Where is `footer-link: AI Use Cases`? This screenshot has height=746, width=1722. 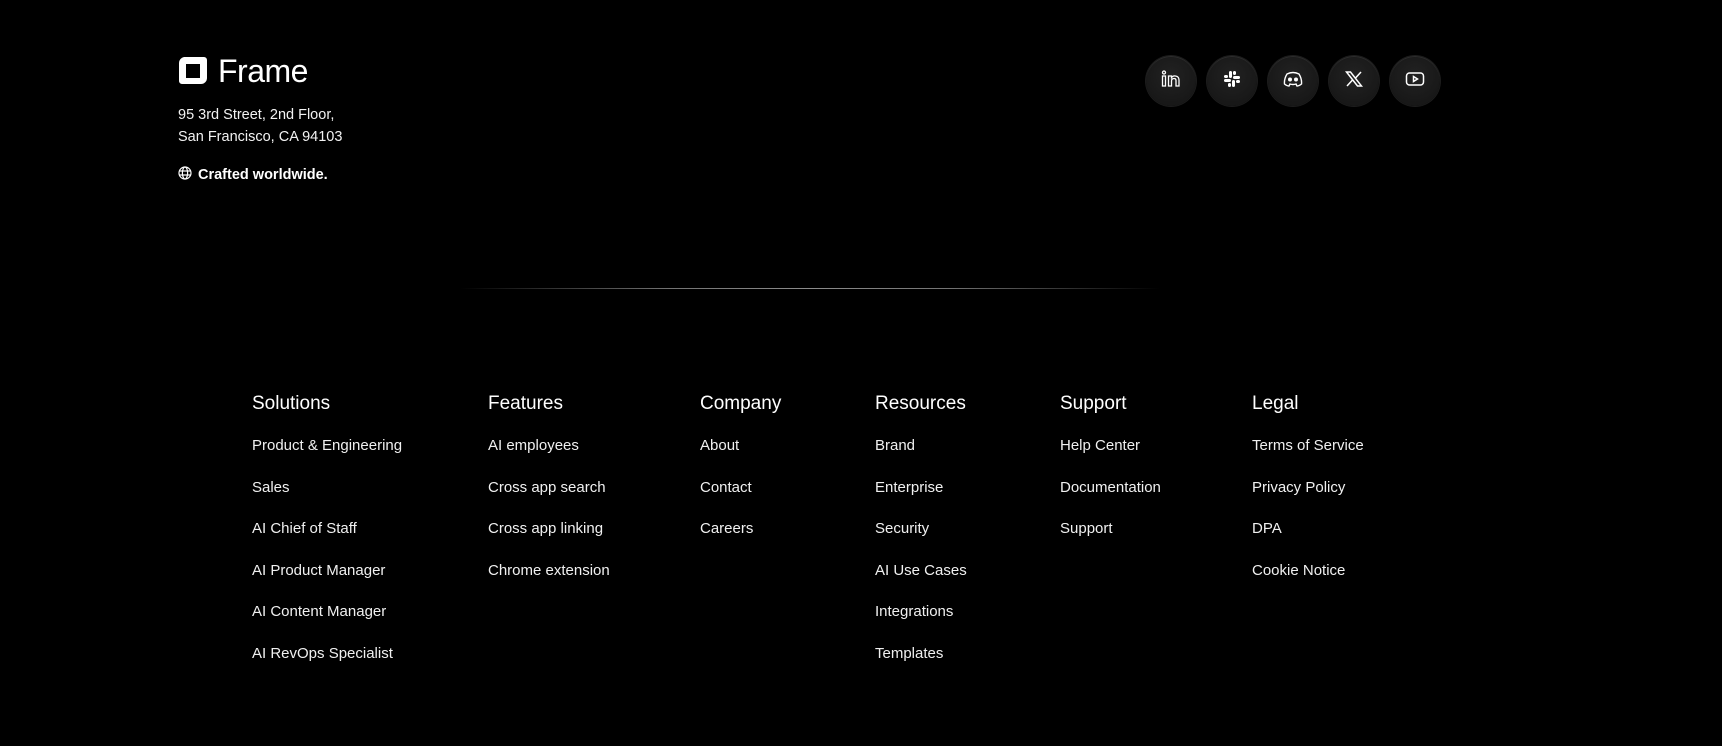 footer-link: AI Use Cases is located at coordinates (921, 571).